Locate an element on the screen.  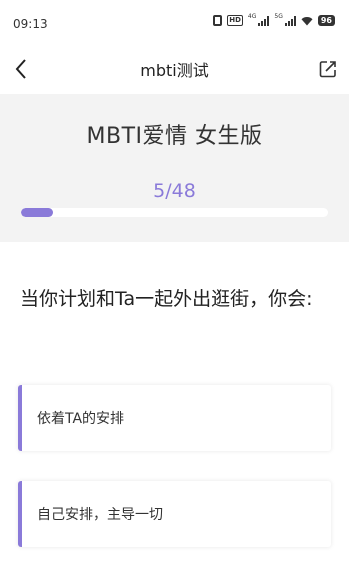
question-text: 当你计划和Ta一起外出逛街，你会: is located at coordinates (166, 299).